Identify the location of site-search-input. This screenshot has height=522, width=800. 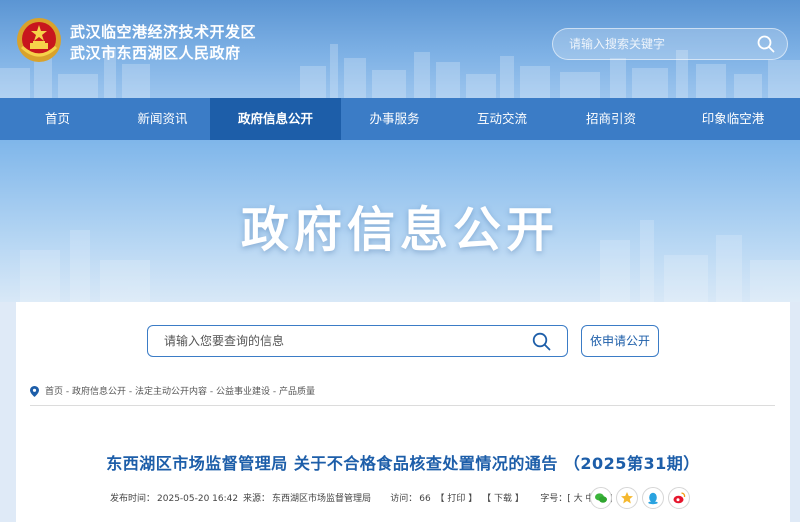
(659, 44).